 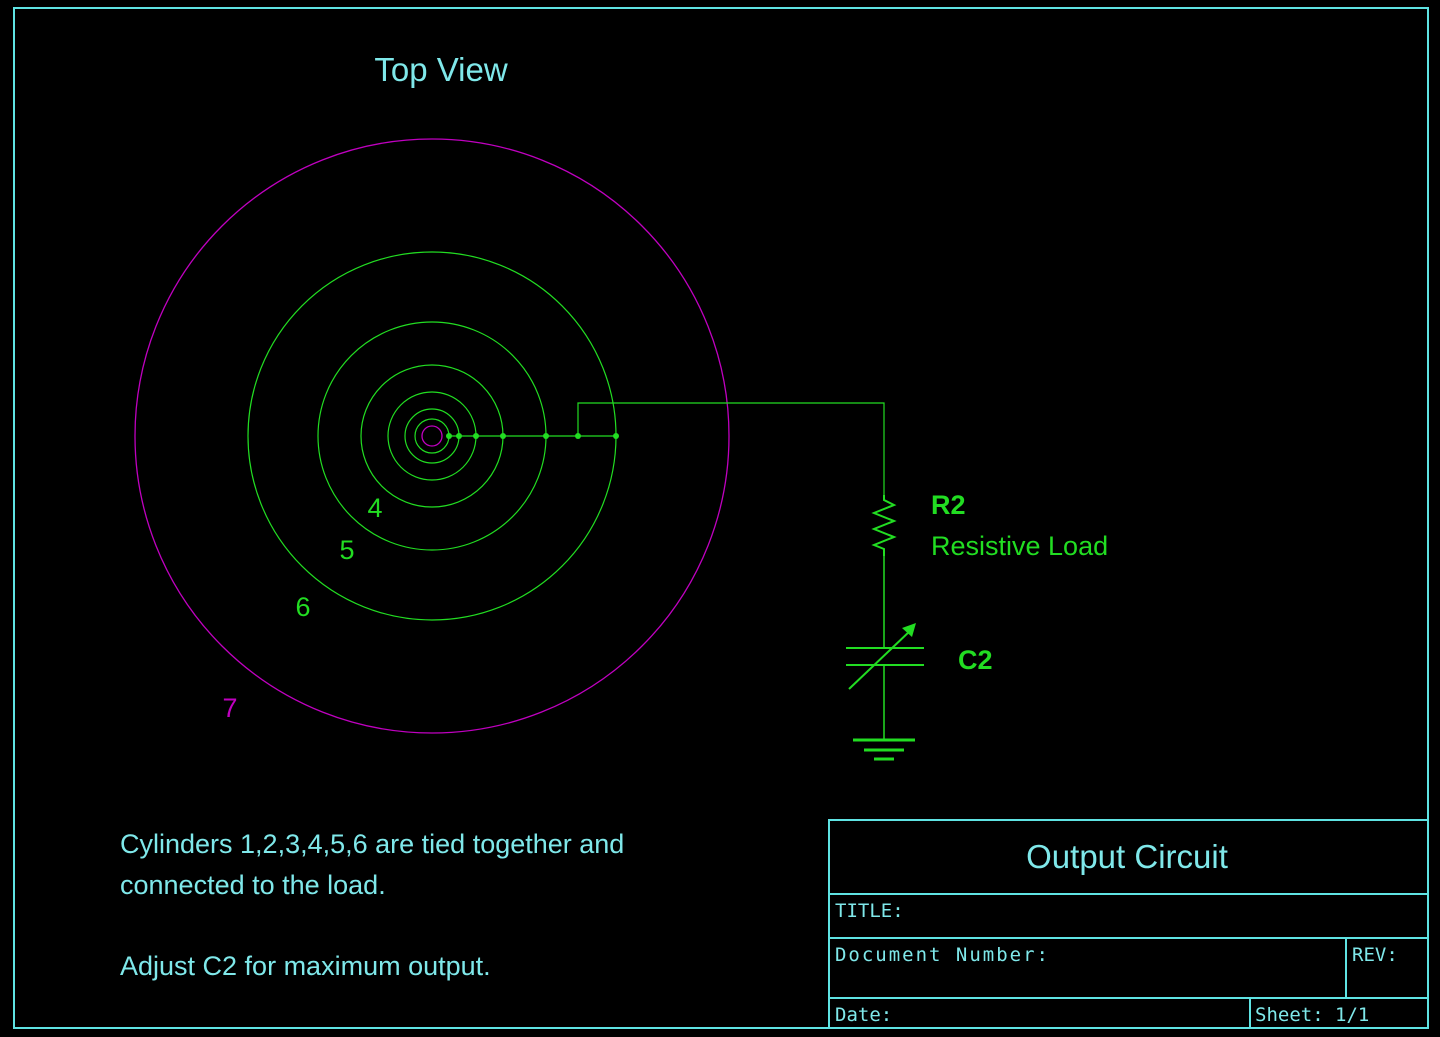 What do you see at coordinates (667, 448) in the screenshot?
I see `cylinder-tie-bus` at bounding box center [667, 448].